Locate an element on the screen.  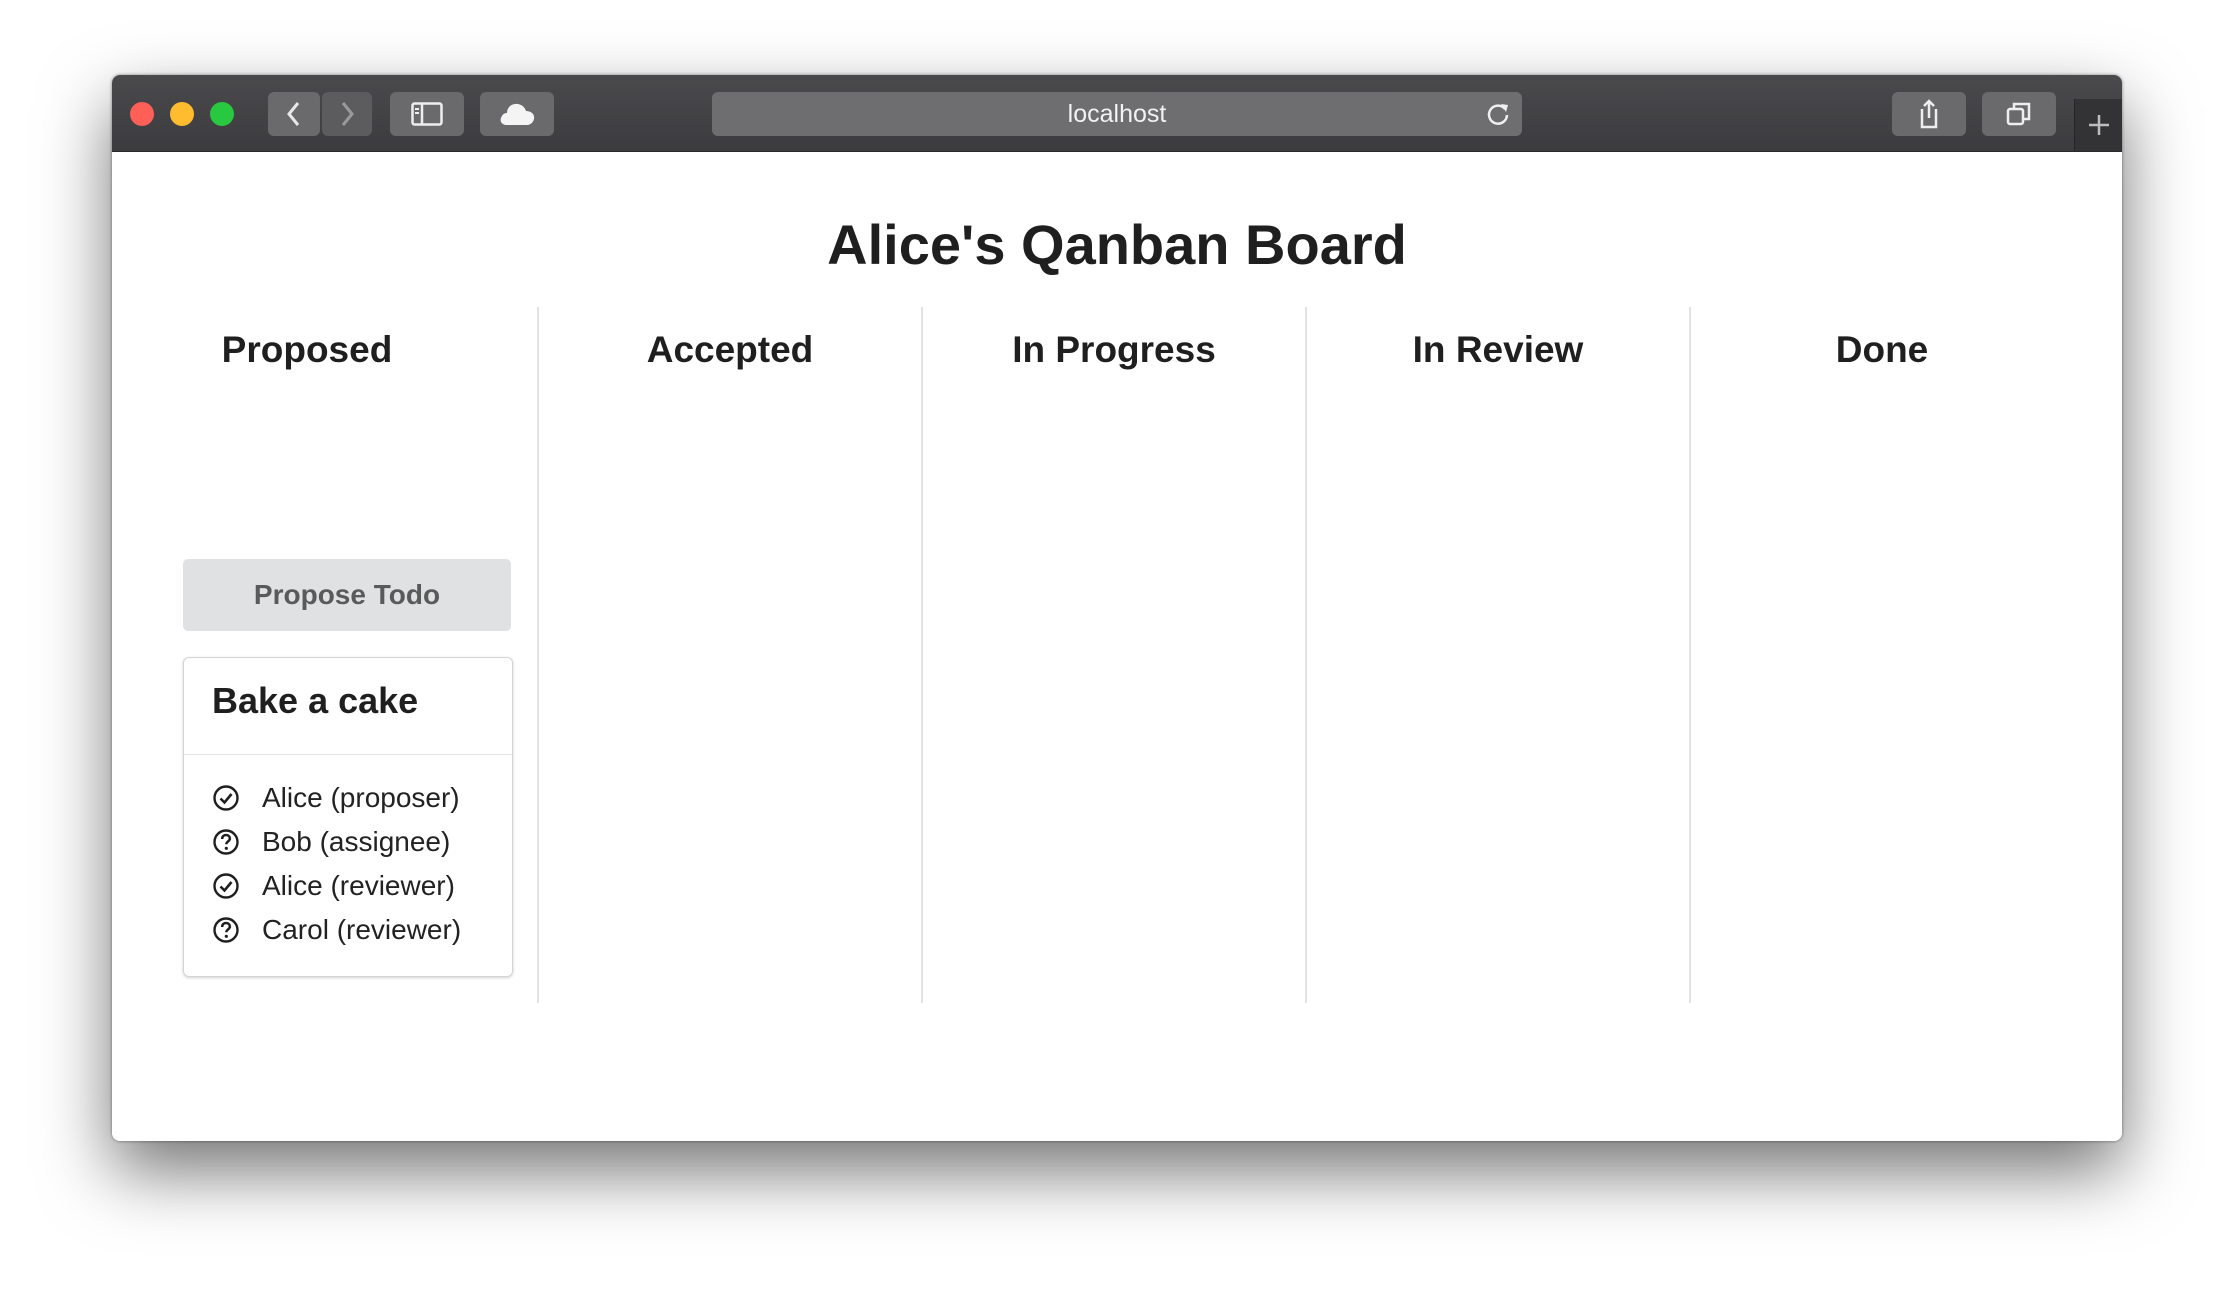
column-title: Done is located at coordinates (1882, 349).